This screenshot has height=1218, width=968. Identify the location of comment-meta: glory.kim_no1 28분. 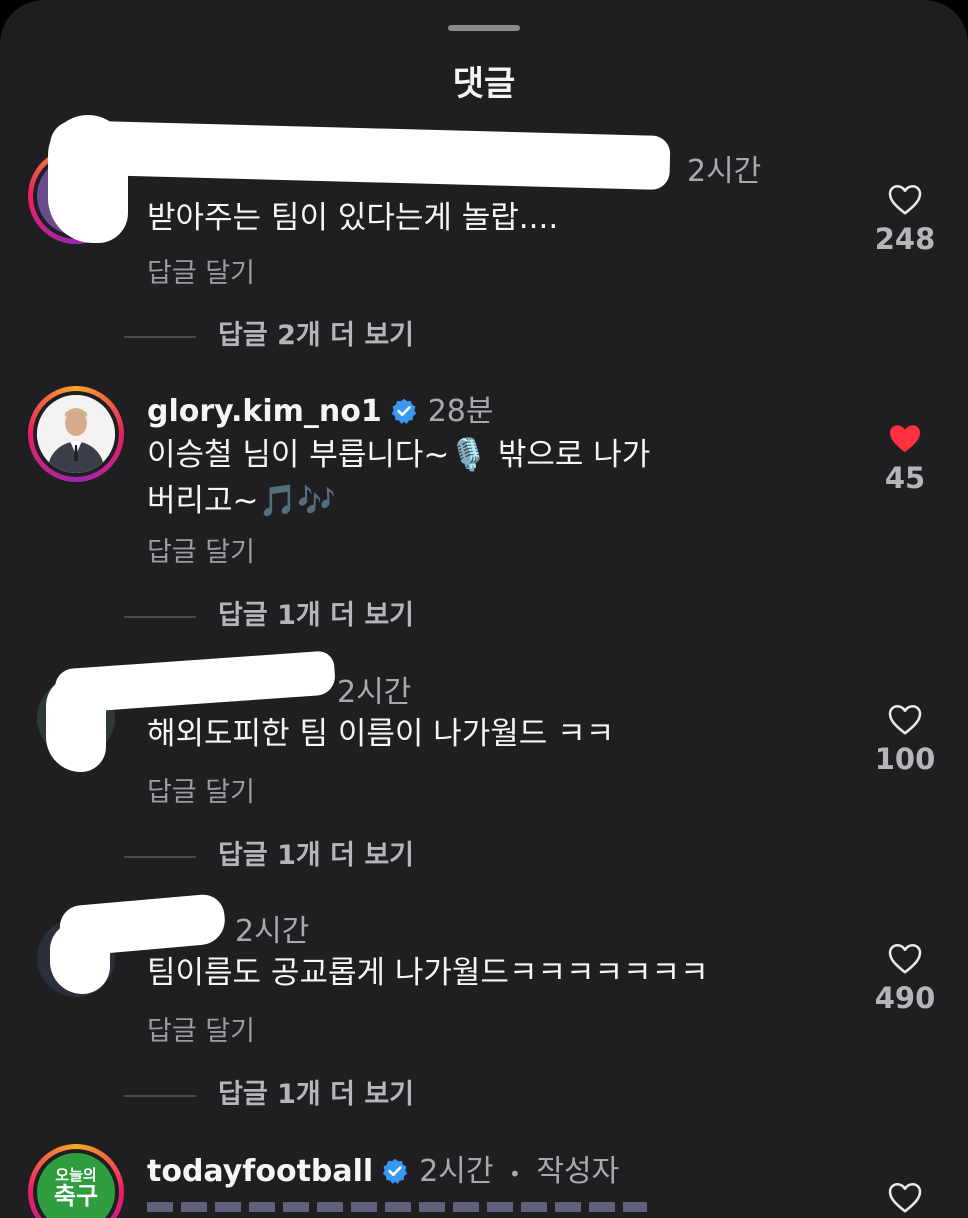
(320, 408).